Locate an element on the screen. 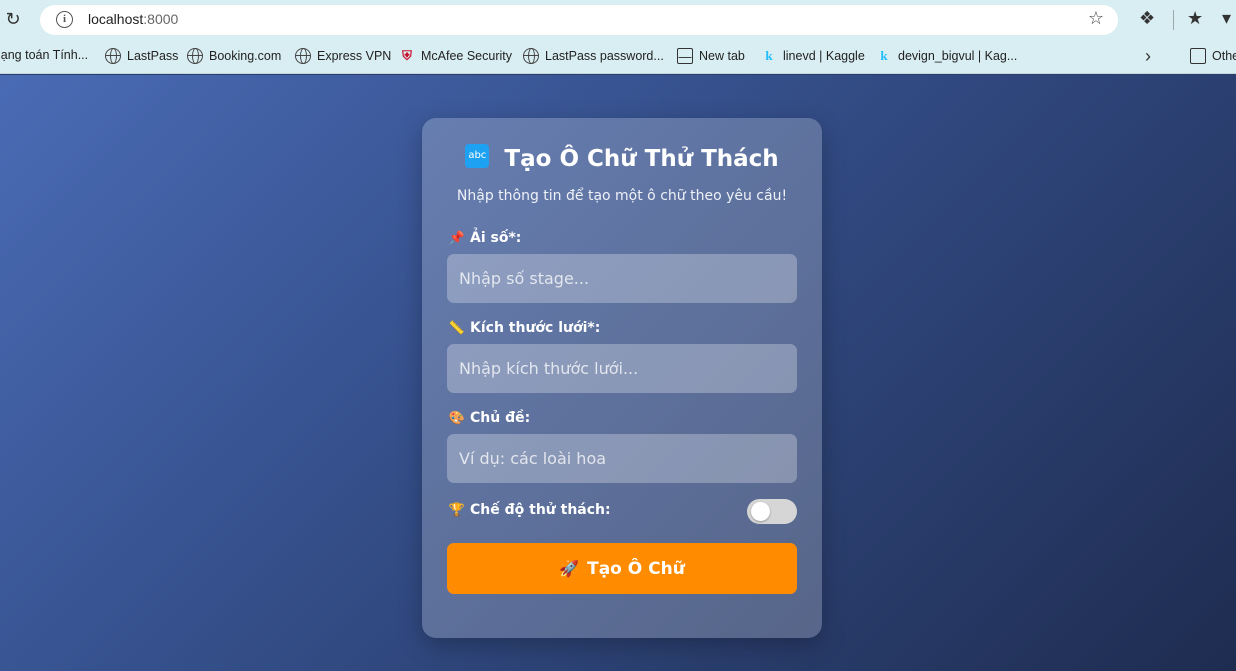 This screenshot has height=671, width=1236. bookmark-star-icon: ☆ is located at coordinates (1096, 18).